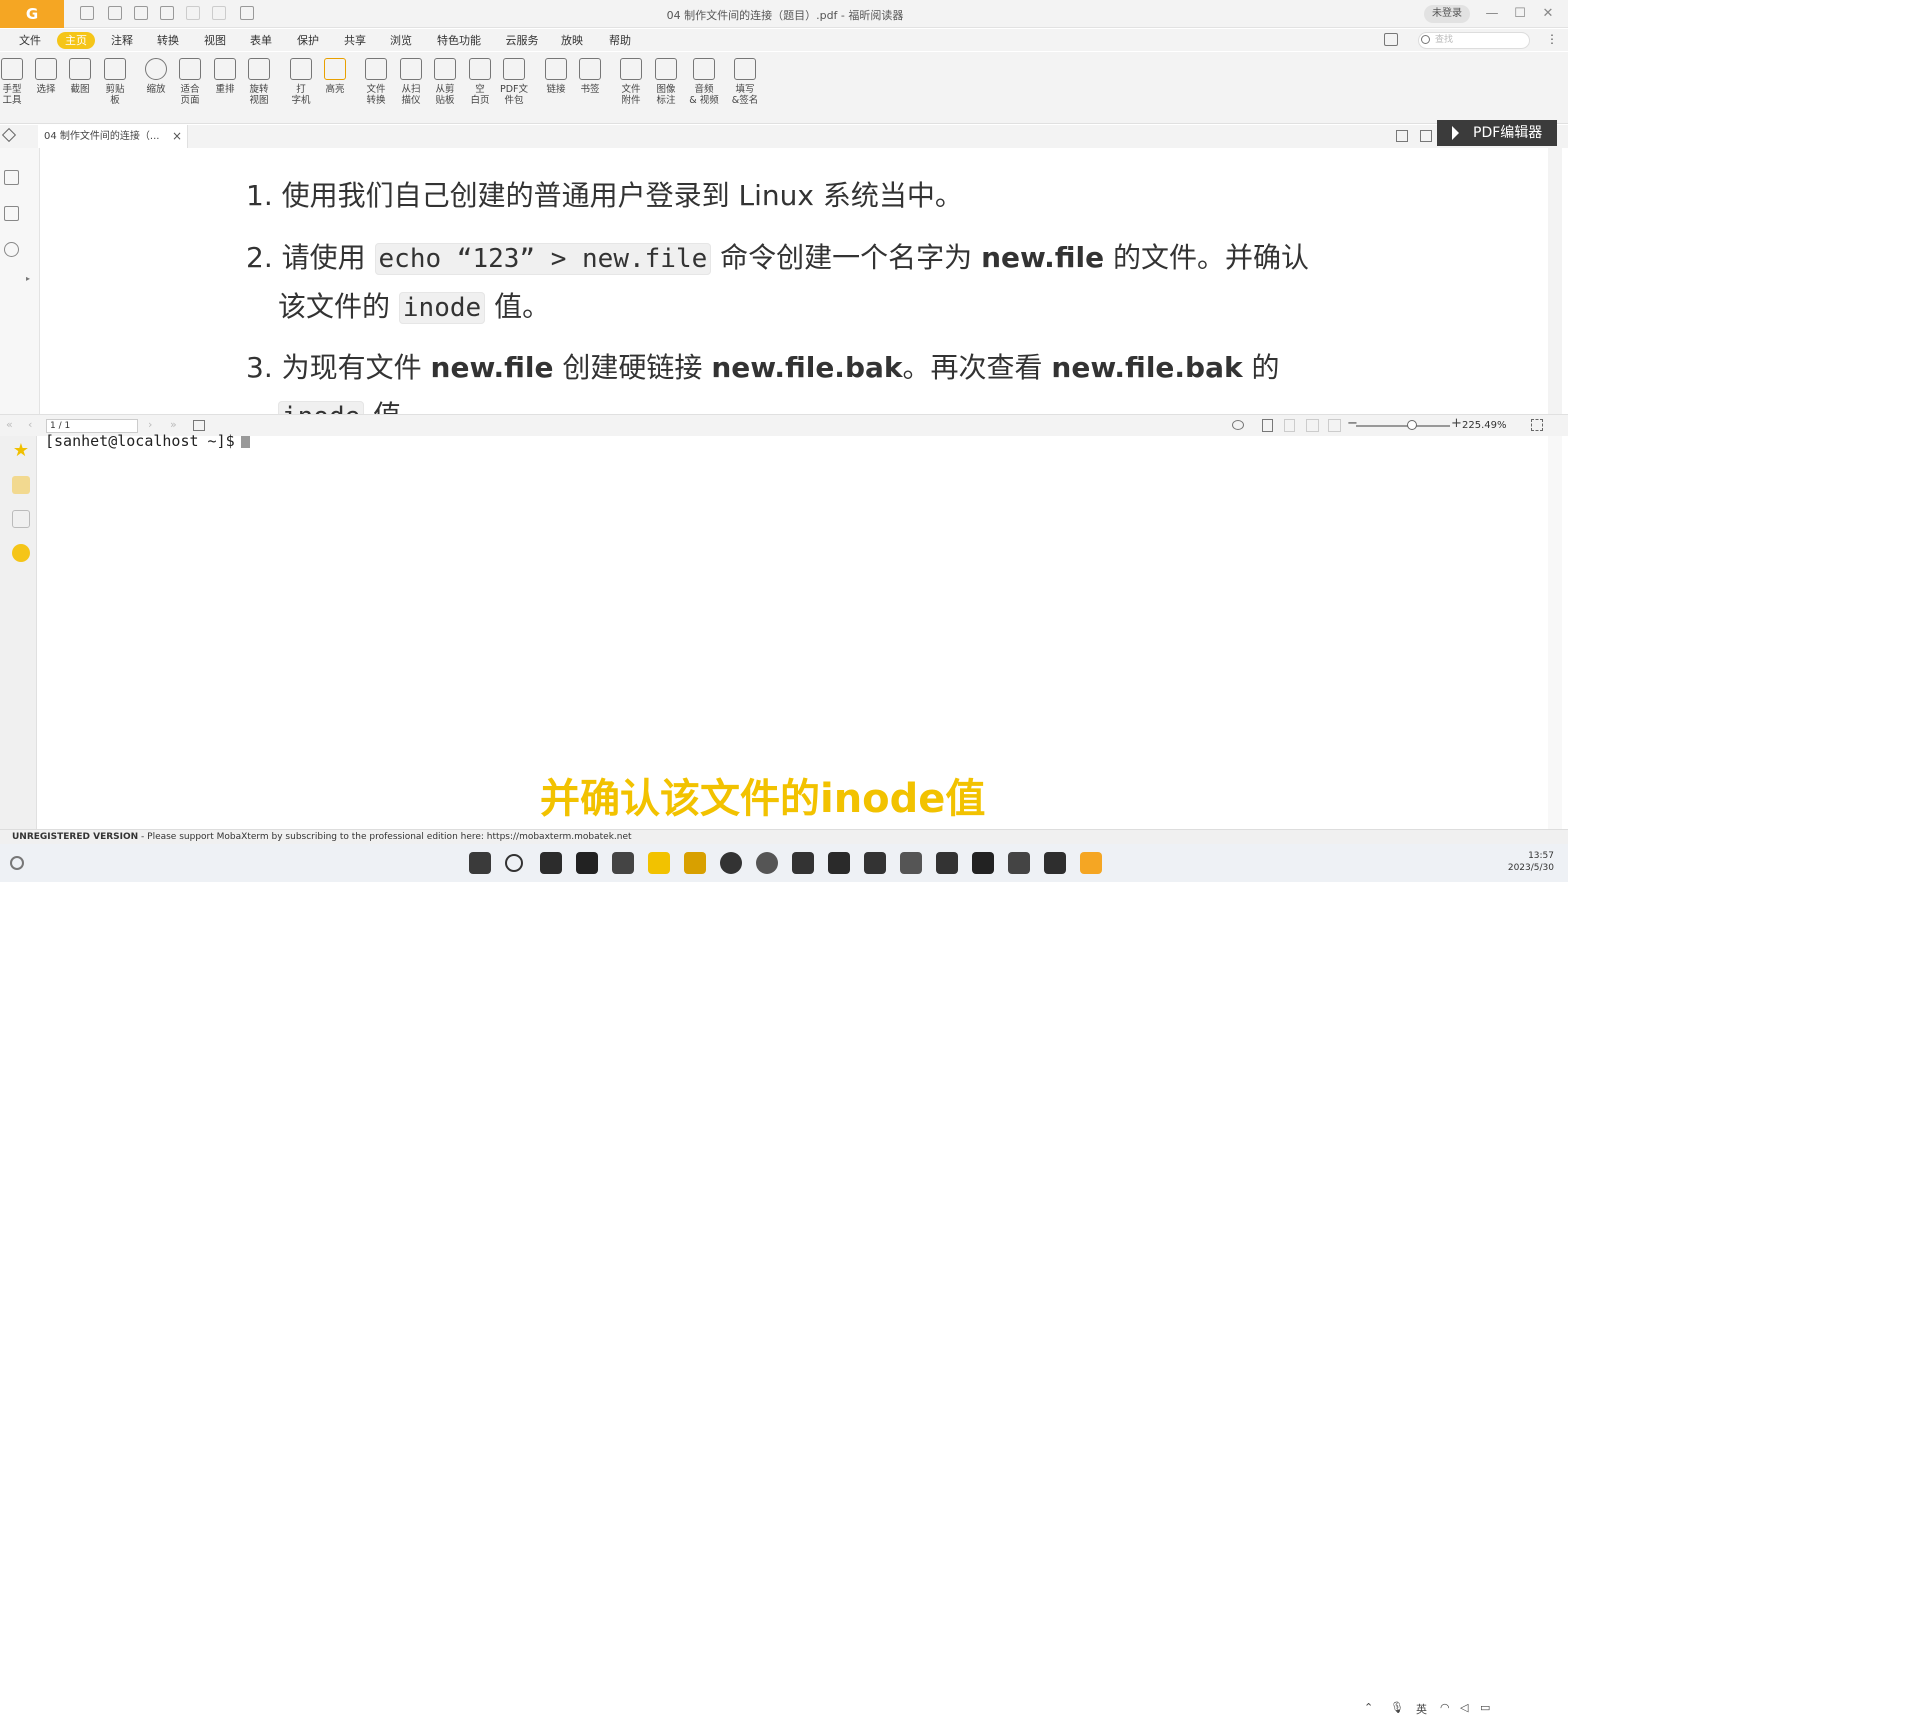  What do you see at coordinates (459, 40) in the screenshot?
I see `menu-features: 特色功能` at bounding box center [459, 40].